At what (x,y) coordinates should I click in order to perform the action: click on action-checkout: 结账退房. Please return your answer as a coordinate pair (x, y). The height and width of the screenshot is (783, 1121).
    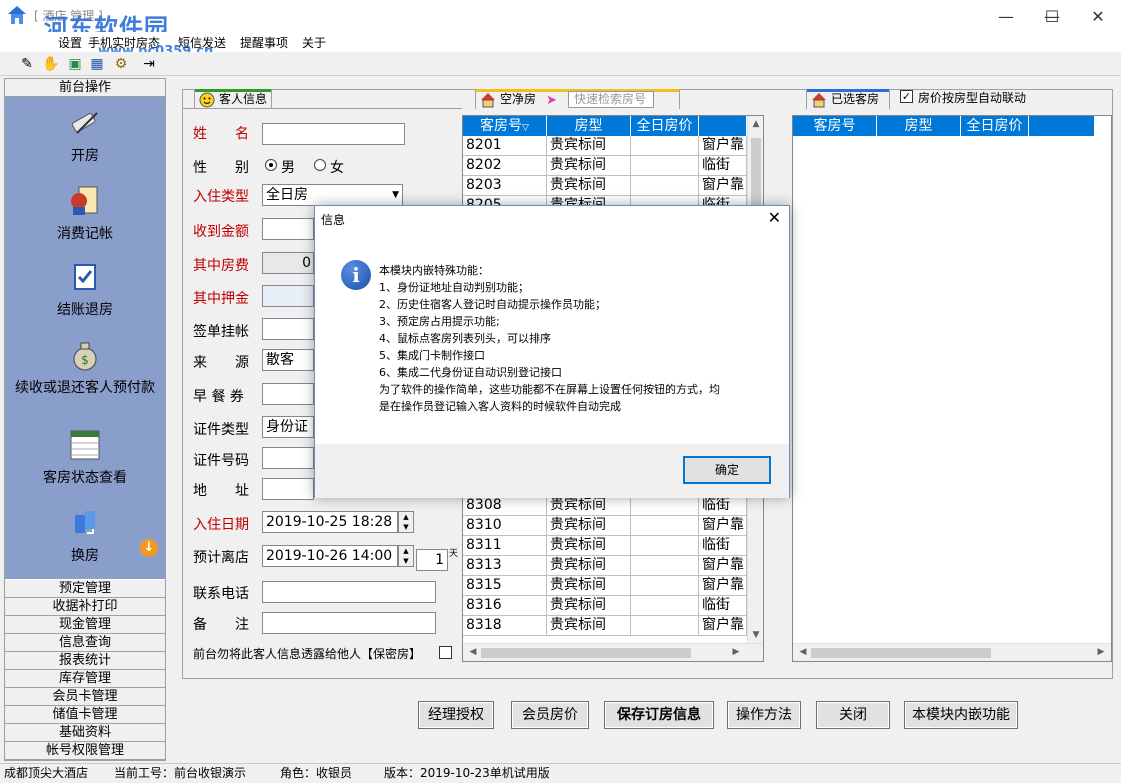
    Looking at the image, I should click on (85, 288).